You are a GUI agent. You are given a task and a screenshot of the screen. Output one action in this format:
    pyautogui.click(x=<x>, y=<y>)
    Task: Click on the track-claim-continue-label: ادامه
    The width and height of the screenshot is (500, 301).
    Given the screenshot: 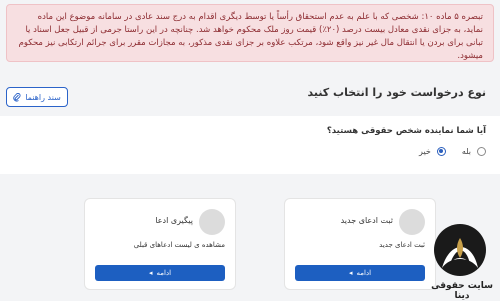 What is the action you would take?
    pyautogui.click(x=164, y=273)
    